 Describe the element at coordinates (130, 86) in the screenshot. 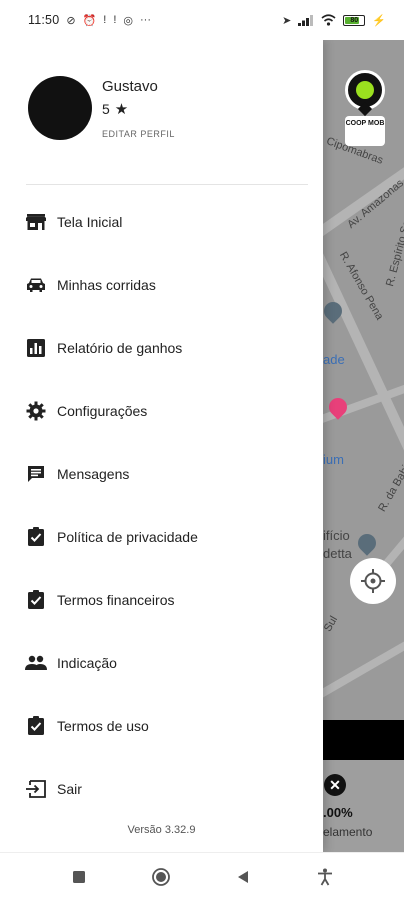

I see `user-name: Gustavo` at that location.